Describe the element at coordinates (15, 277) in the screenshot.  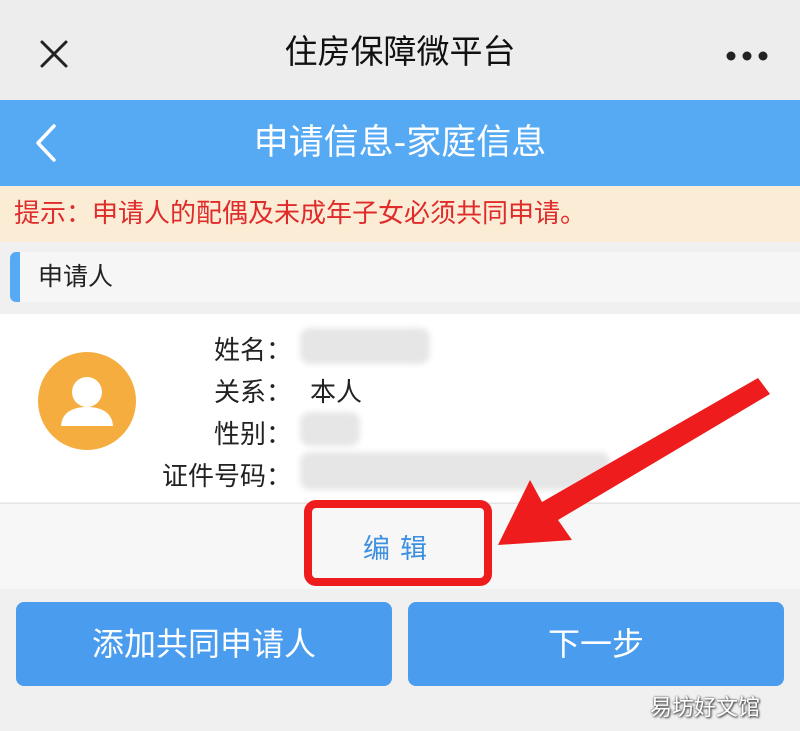
I see `section-accent-bar` at that location.